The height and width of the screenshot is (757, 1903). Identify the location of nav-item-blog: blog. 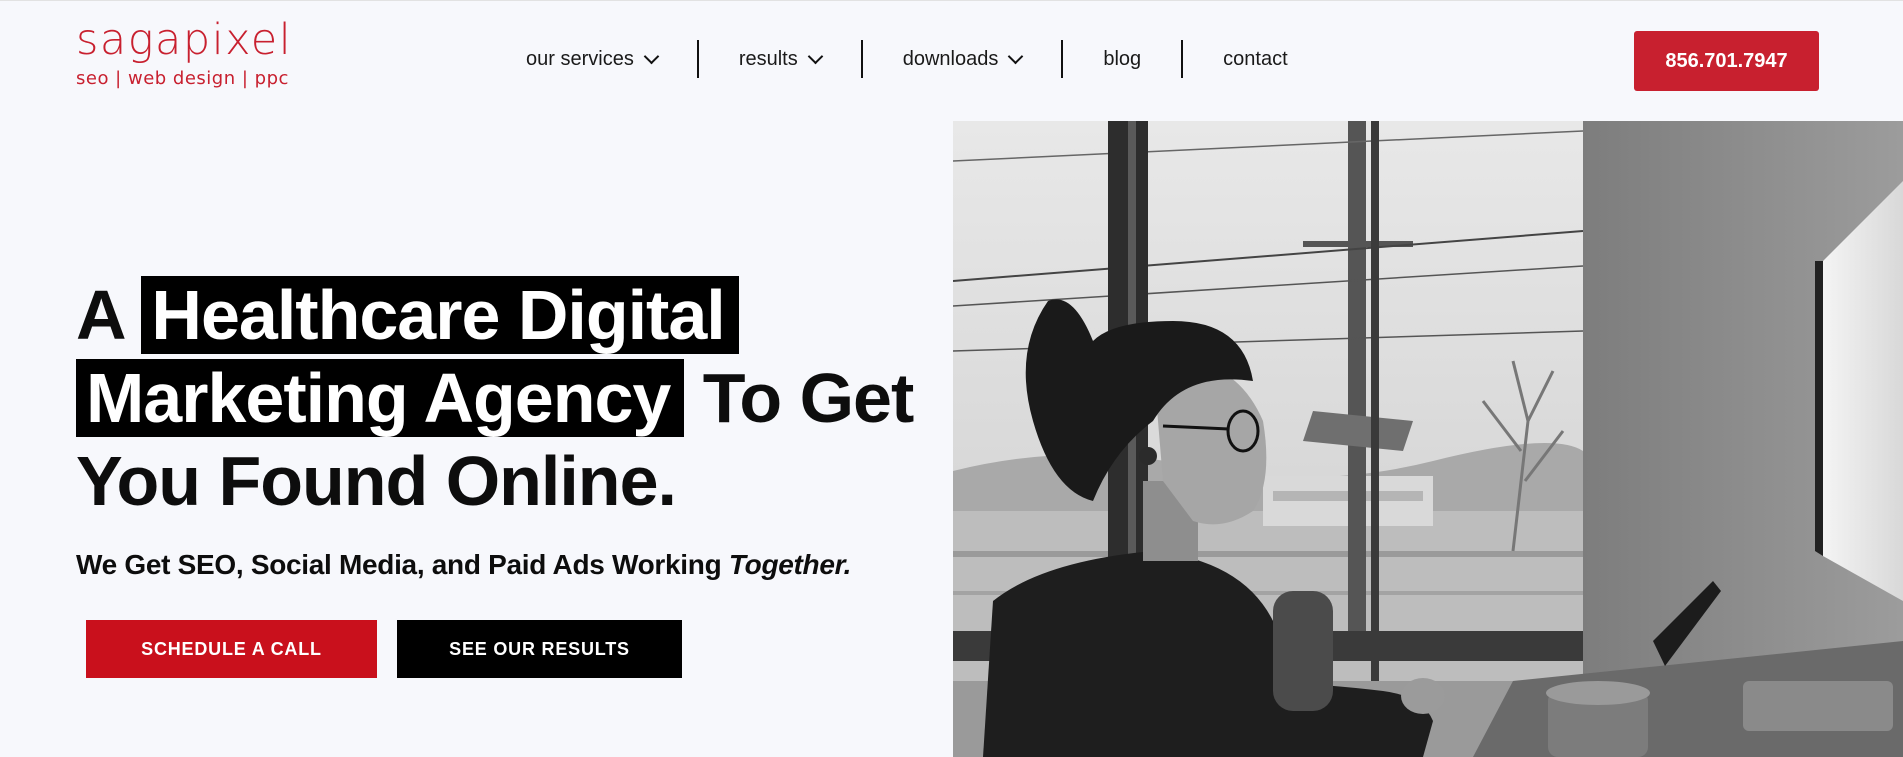
(1122, 59).